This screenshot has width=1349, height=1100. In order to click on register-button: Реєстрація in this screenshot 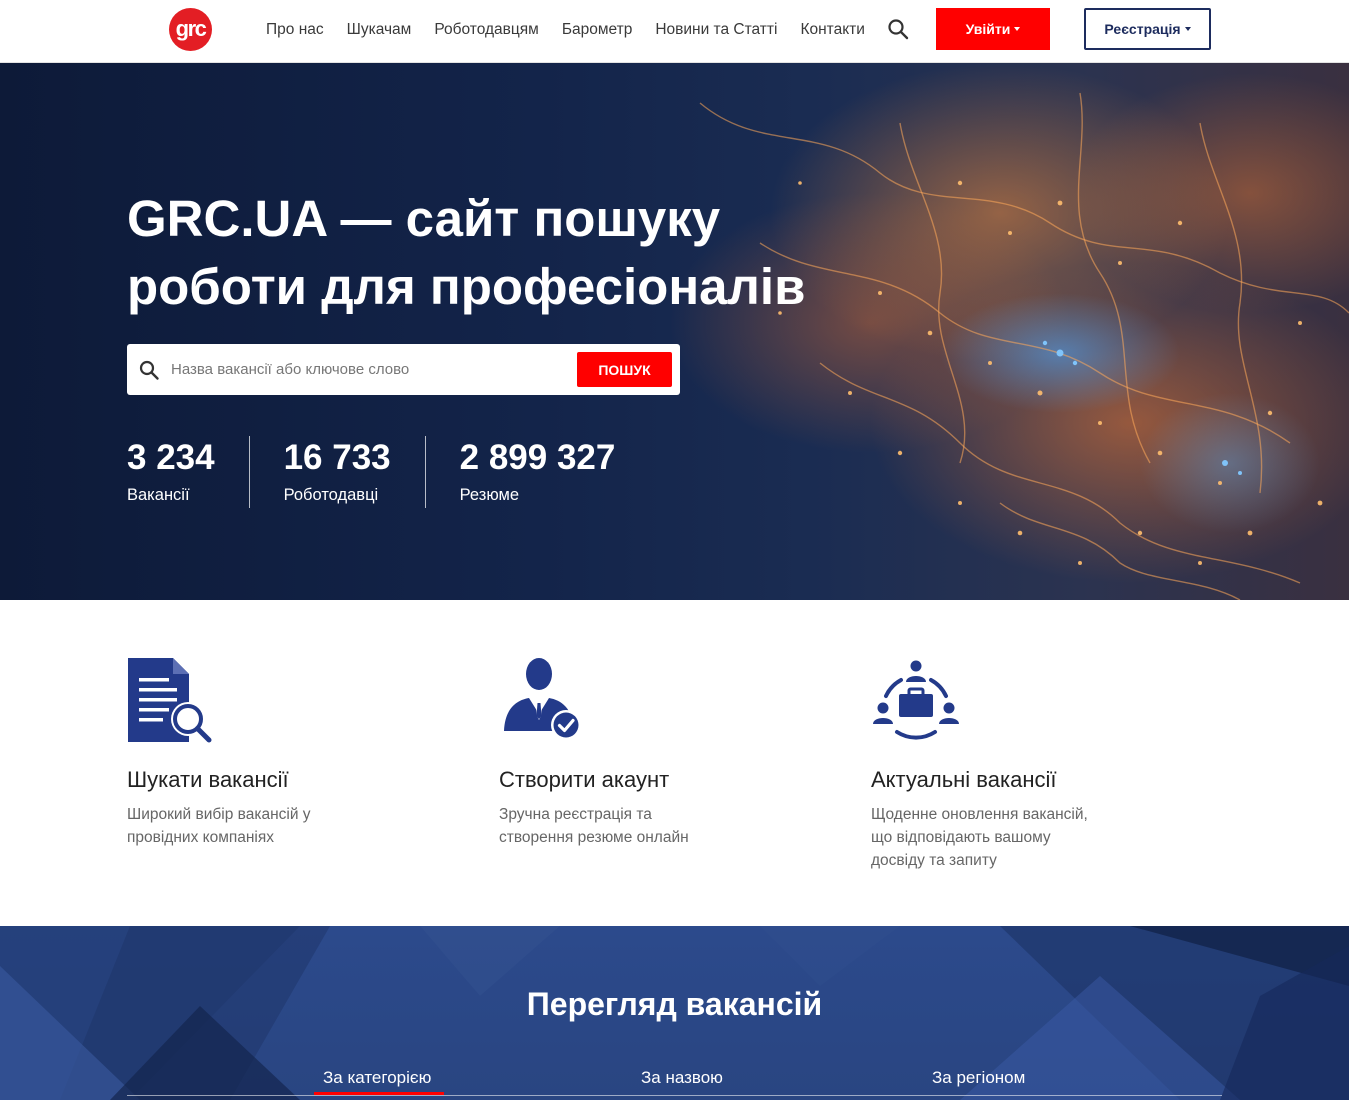, I will do `click(1147, 29)`.